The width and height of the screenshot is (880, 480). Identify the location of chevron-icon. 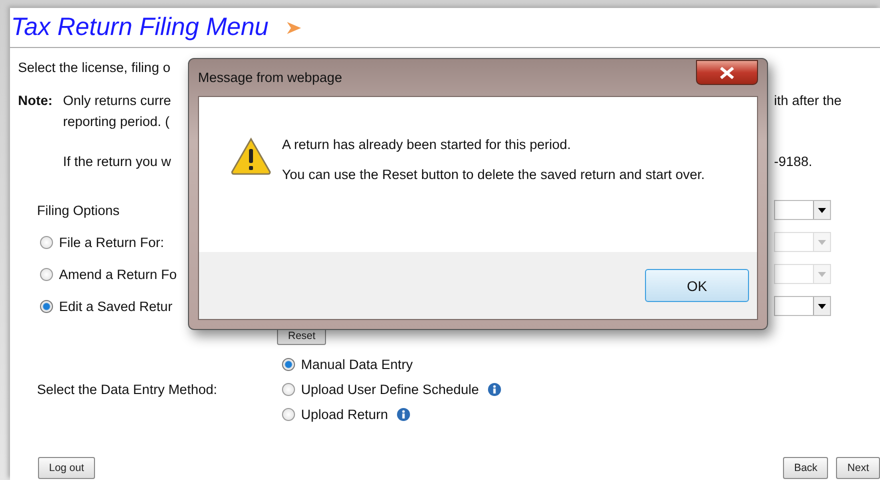
(293, 28).